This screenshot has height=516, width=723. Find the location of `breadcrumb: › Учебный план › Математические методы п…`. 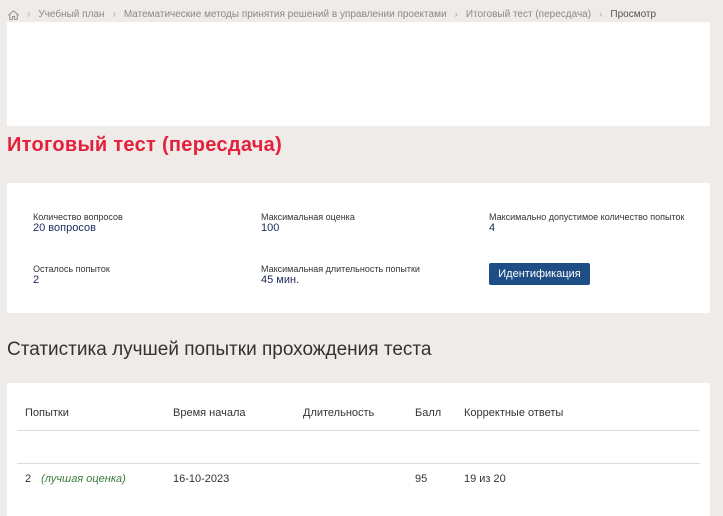

breadcrumb: › Учебный план › Математические методы п… is located at coordinates (332, 14).